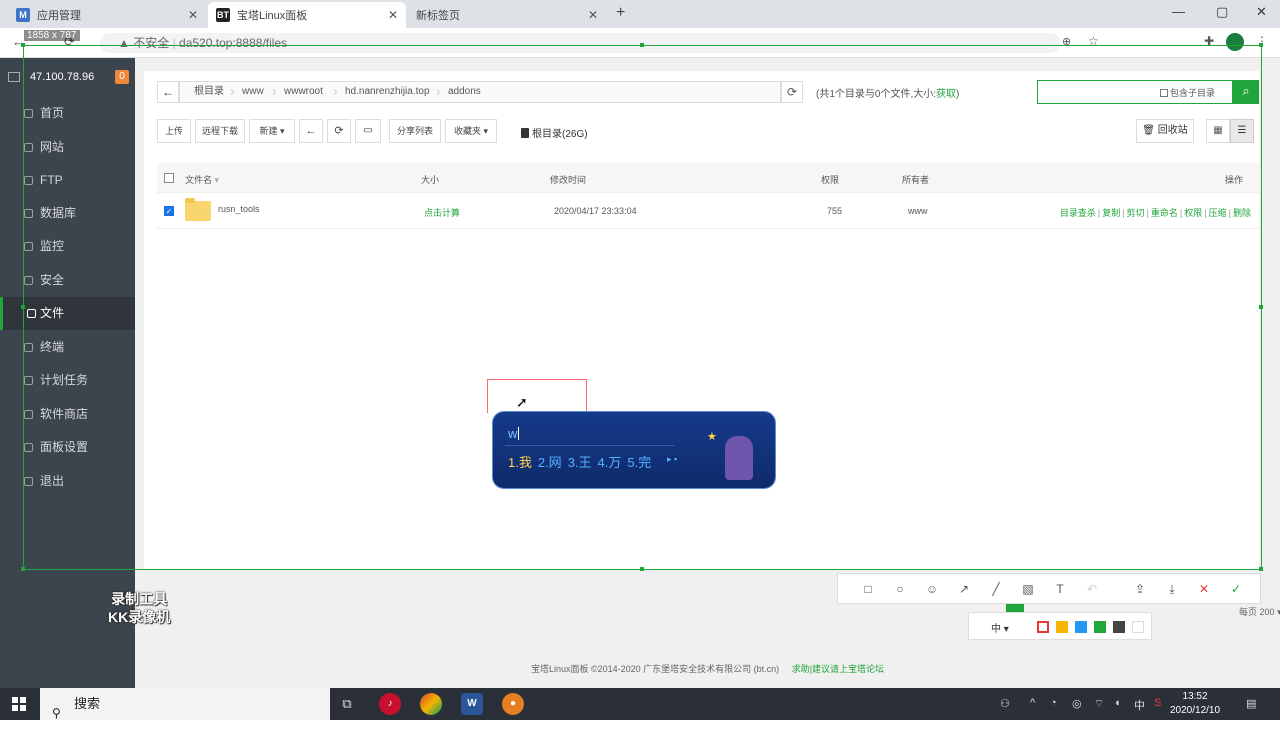  Describe the element at coordinates (1066, 41) in the screenshot. I see `zoom-icon: ⊕` at that location.